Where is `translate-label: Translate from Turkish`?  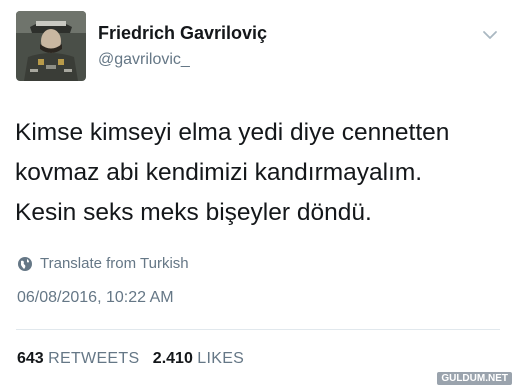
translate-label: Translate from Turkish is located at coordinates (114, 263).